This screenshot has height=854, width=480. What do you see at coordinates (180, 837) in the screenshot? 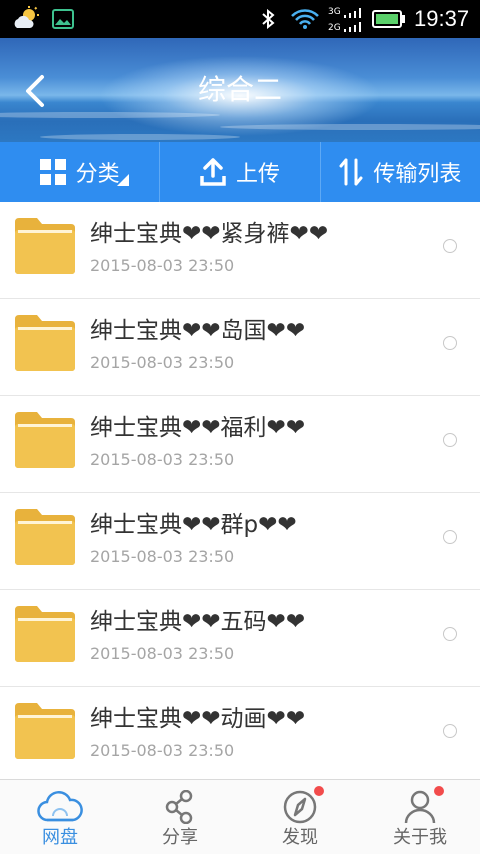
I see `nav-label: 分享` at bounding box center [180, 837].